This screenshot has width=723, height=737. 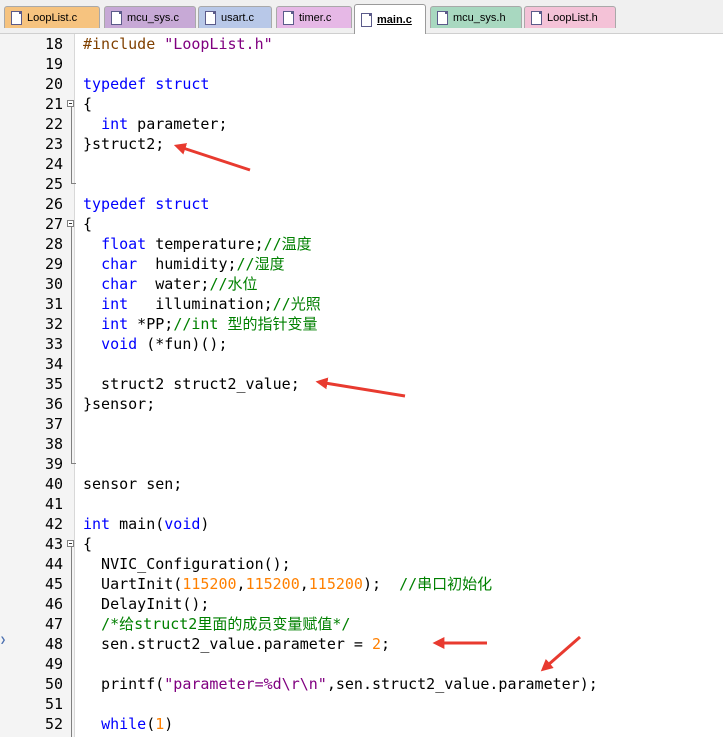 What do you see at coordinates (155, 124) in the screenshot?
I see `code-text: int parameter;` at bounding box center [155, 124].